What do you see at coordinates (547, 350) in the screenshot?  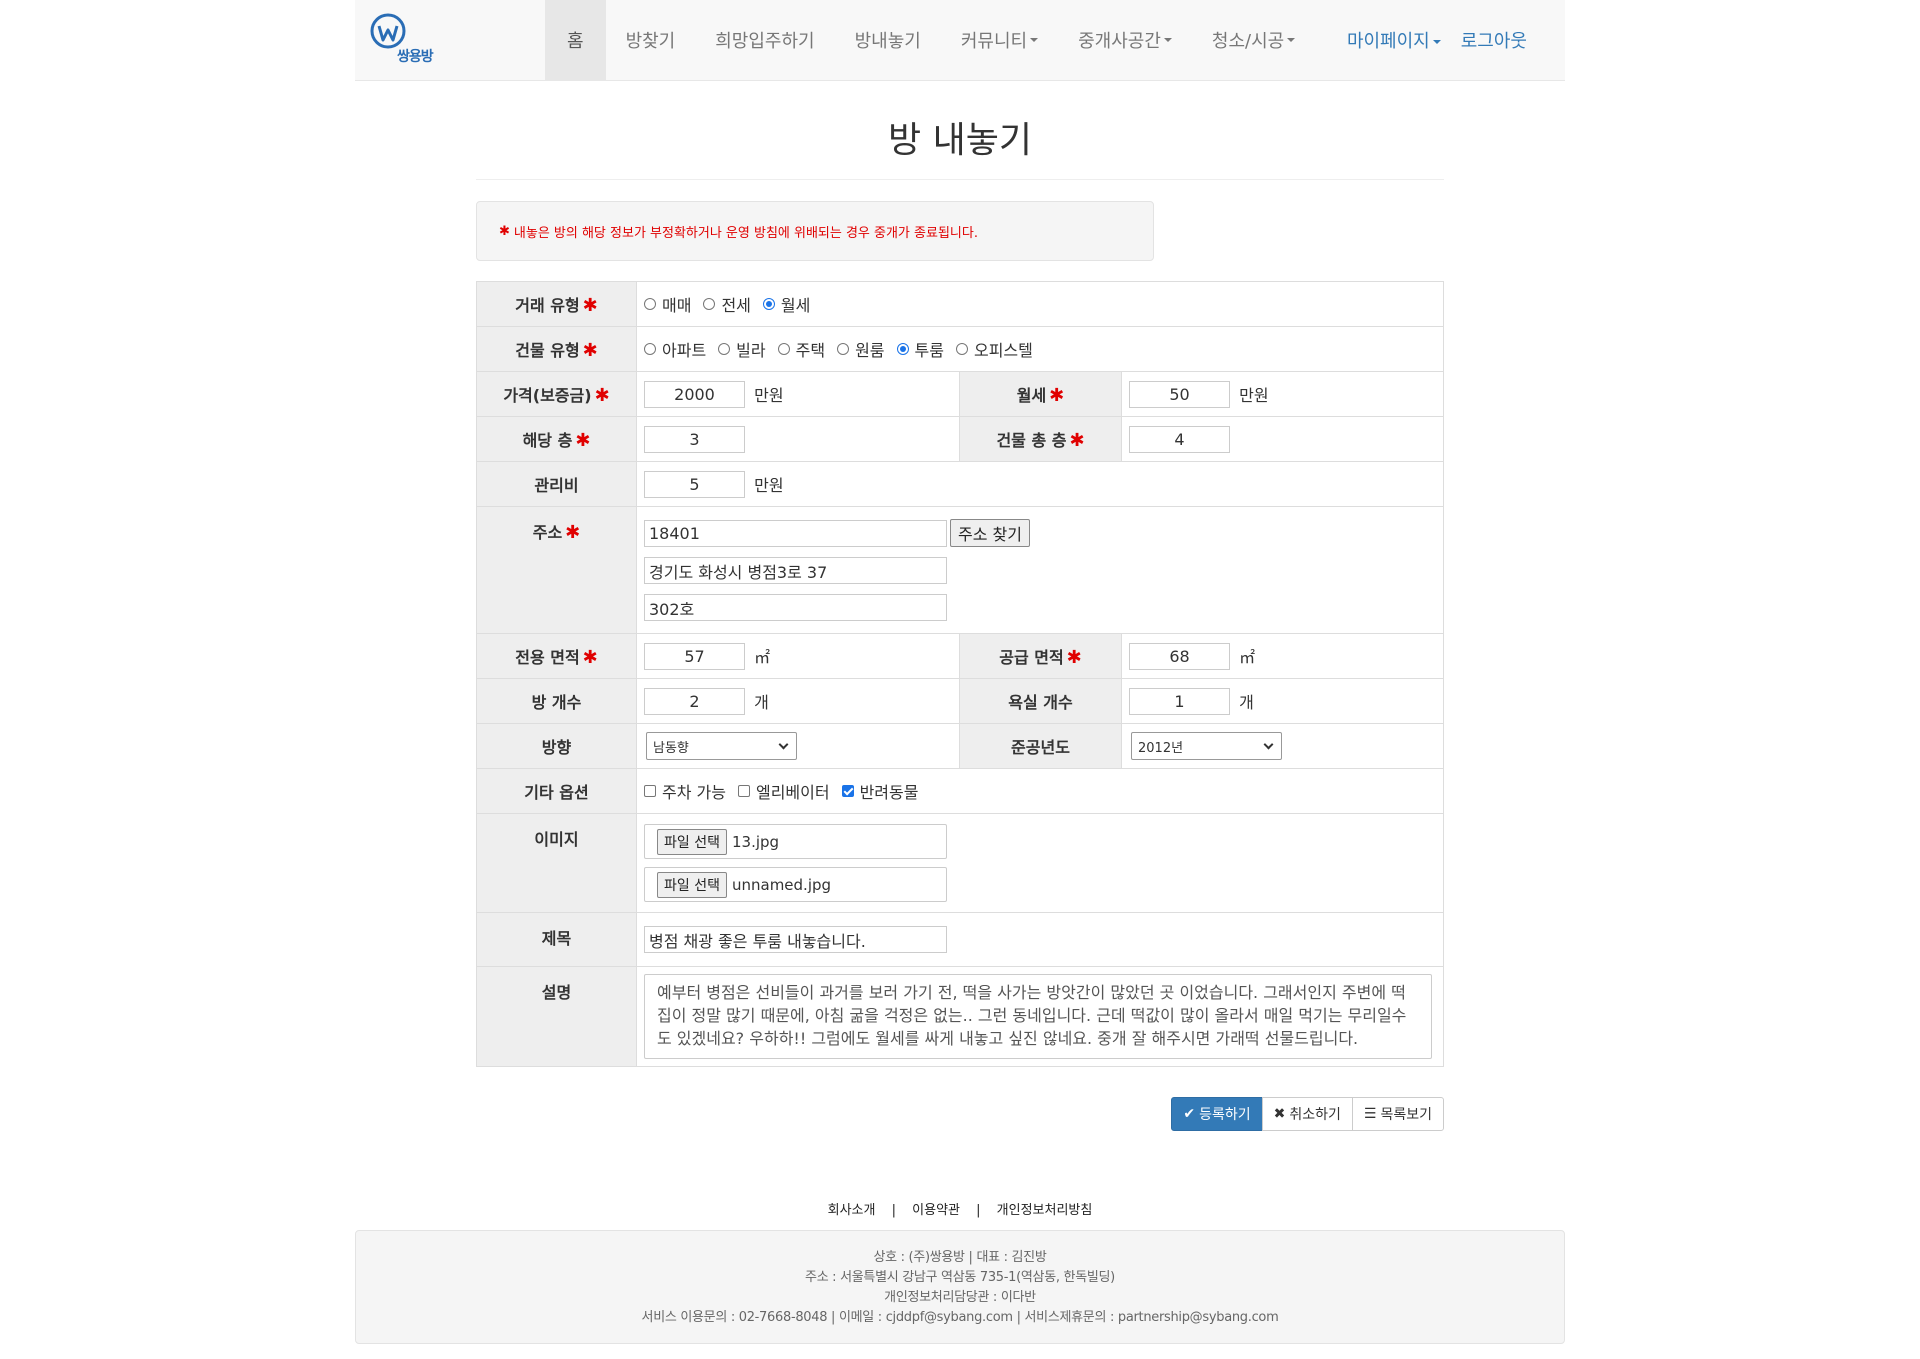 I see `label-text: 건물 유형` at bounding box center [547, 350].